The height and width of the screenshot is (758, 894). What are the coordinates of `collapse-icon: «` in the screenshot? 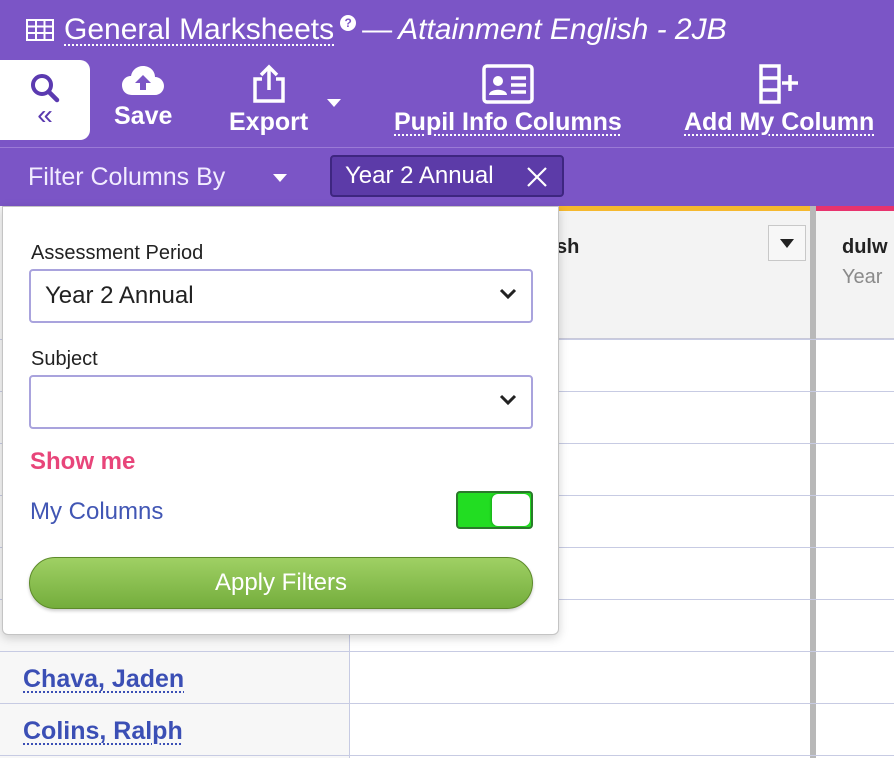 It's located at (45, 114).